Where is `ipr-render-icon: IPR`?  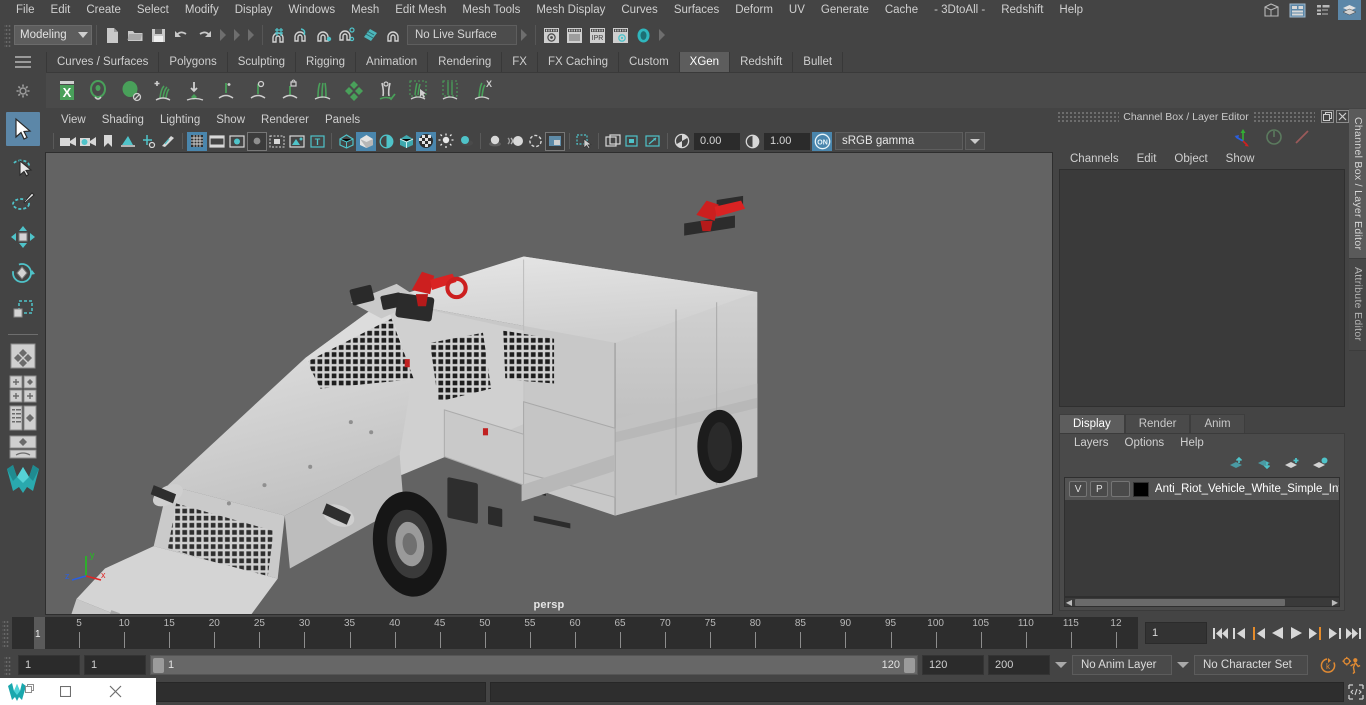
ipr-render-icon: IPR is located at coordinates (597, 35).